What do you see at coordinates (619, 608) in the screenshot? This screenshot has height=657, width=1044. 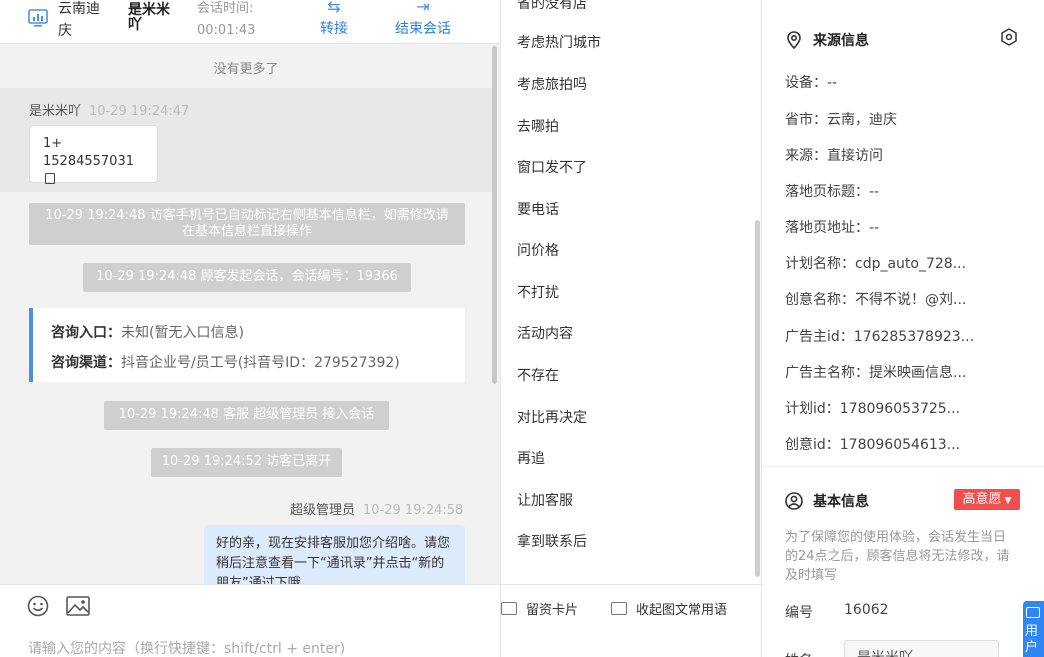 I see `message-icon` at bounding box center [619, 608].